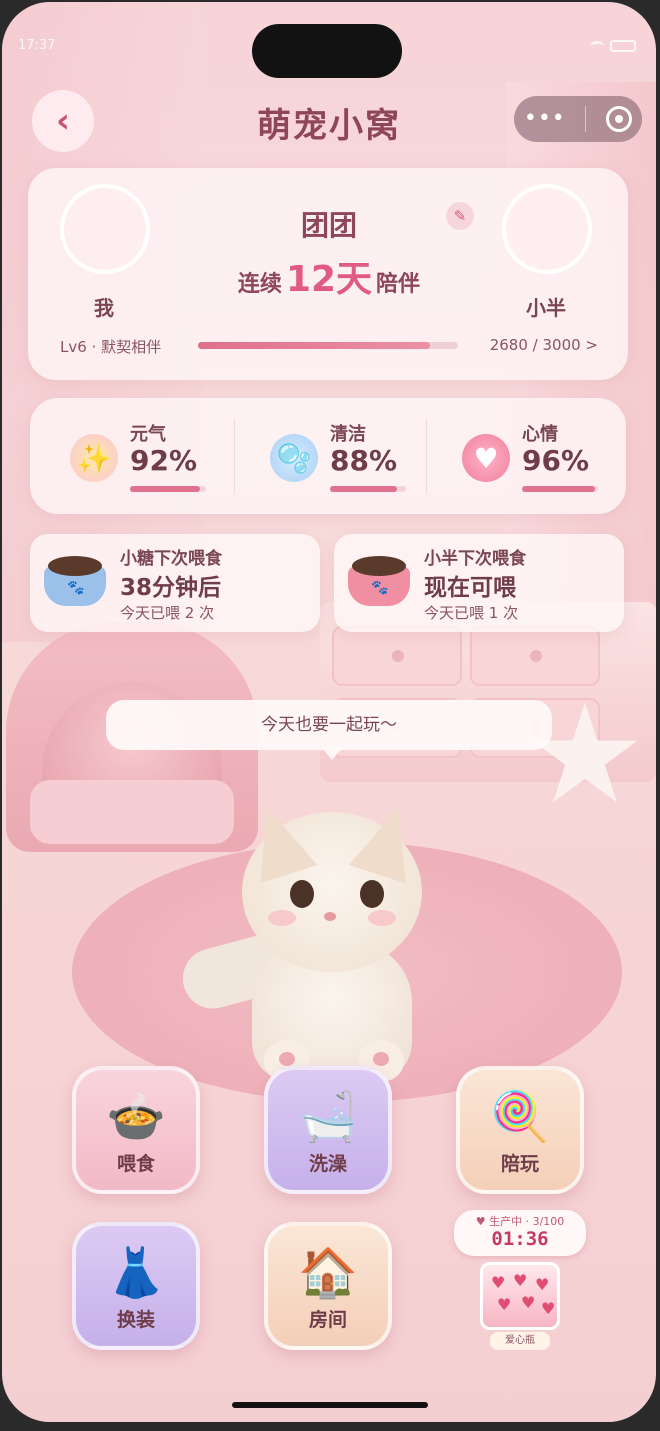  I want to click on feed-title: 小糖下次喂食, so click(171, 559).